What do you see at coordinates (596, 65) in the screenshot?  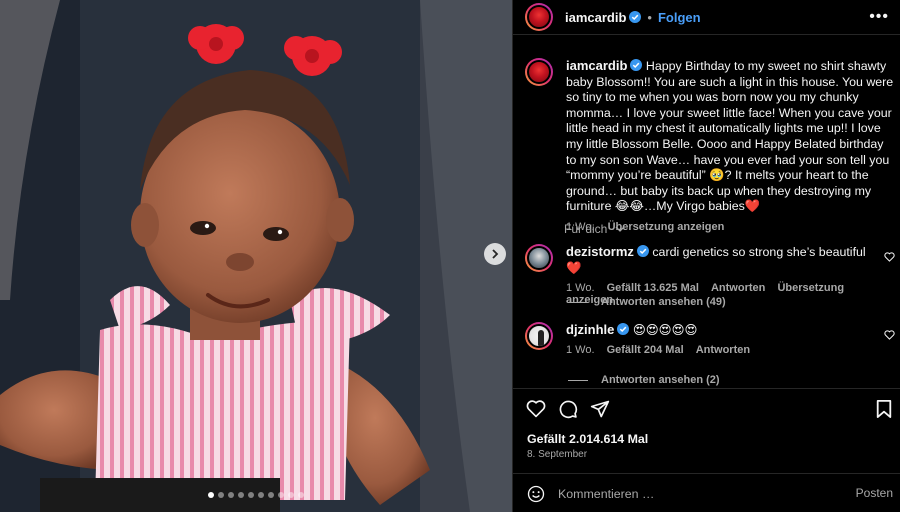 I see `caption-username: iamcardib` at bounding box center [596, 65].